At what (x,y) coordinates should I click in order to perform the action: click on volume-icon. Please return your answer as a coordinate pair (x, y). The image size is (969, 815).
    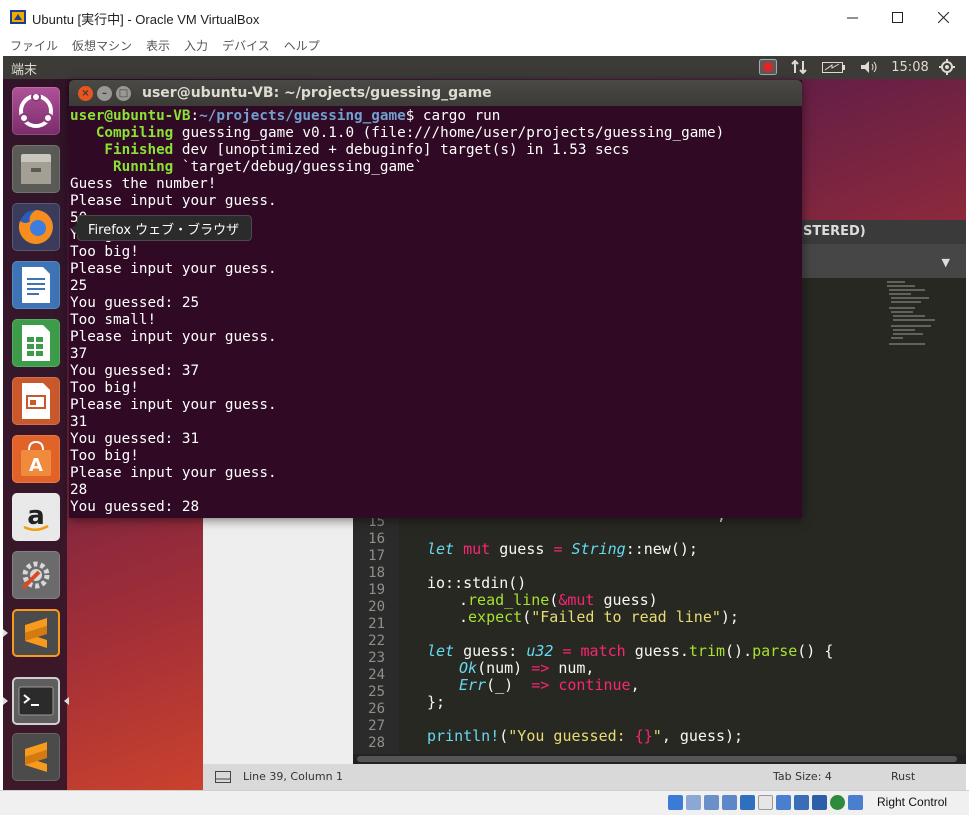
    Looking at the image, I should click on (869, 67).